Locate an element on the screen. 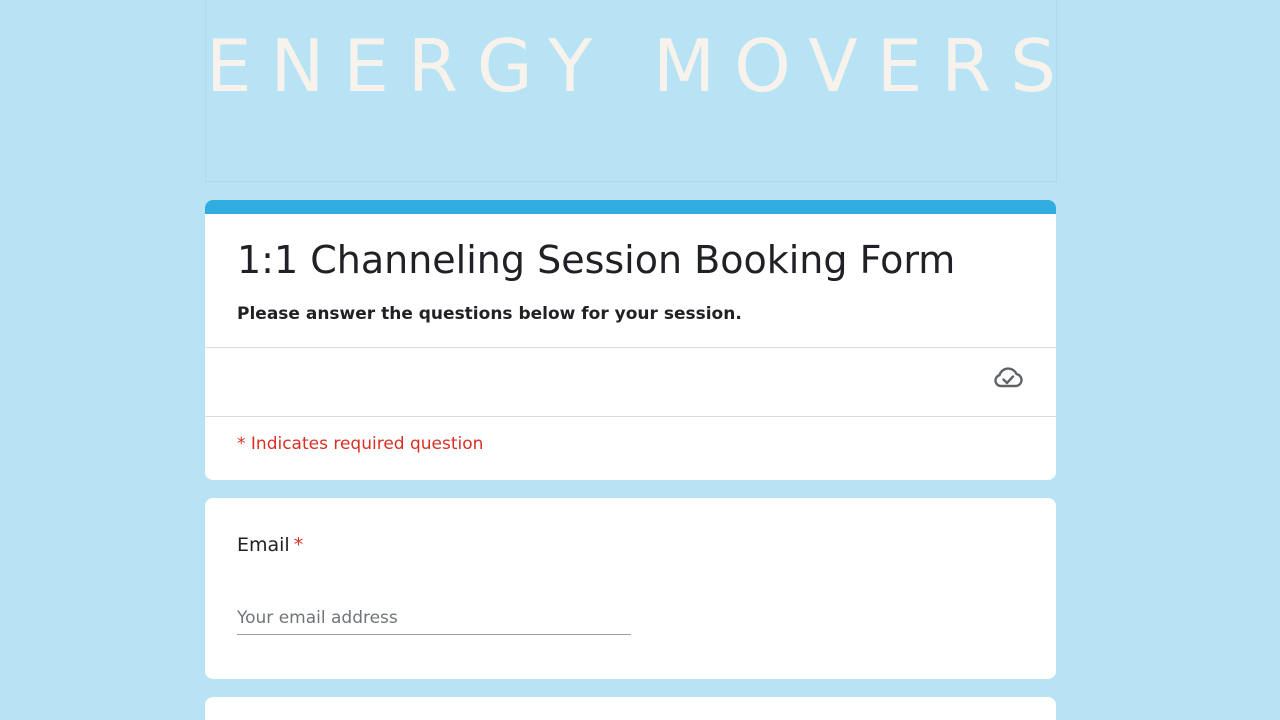  required-question-note: * Indicates required question is located at coordinates (360, 444).